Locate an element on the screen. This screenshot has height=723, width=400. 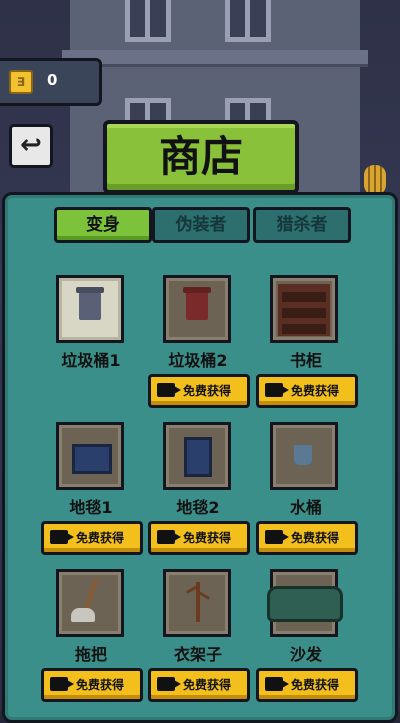
page-title: 商店 is located at coordinates (200, 156).